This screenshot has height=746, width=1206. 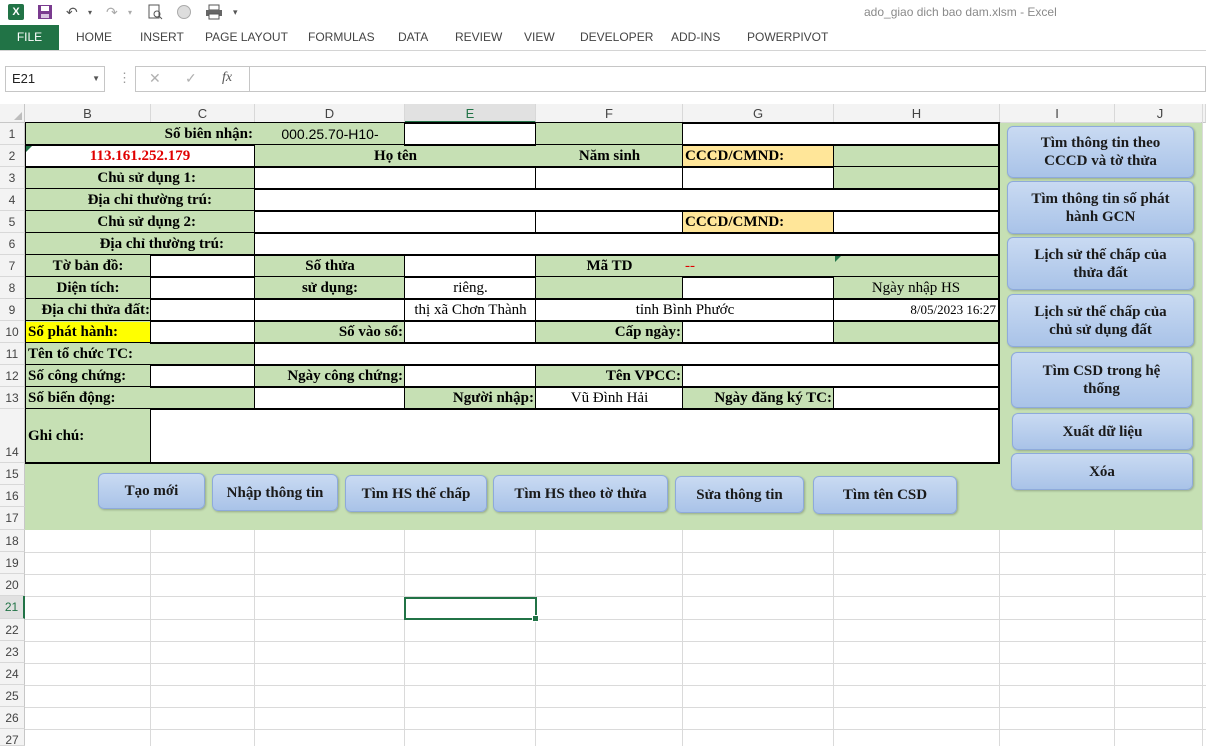 I want to click on cccd-2-field, so click(x=916, y=222).